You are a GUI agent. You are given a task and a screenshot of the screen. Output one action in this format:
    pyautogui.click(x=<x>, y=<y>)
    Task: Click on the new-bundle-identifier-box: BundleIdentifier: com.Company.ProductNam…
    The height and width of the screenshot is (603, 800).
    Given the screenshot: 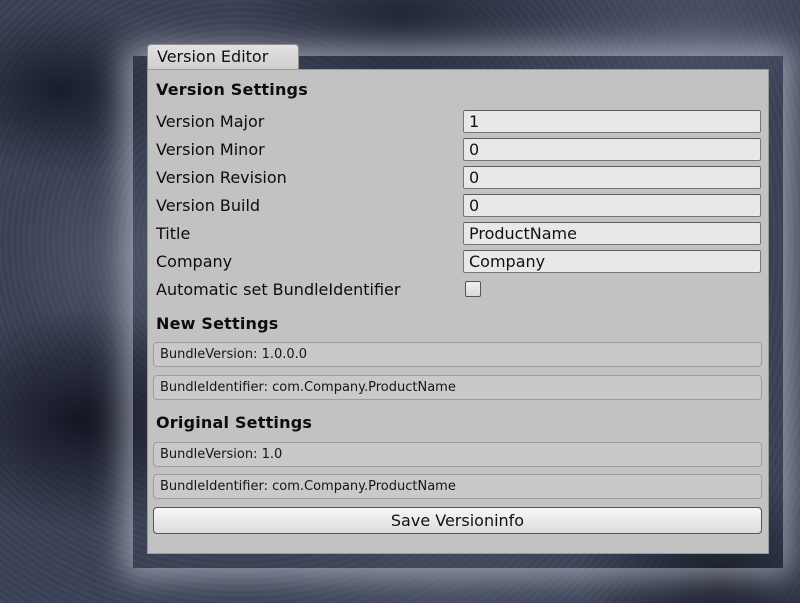 What is the action you would take?
    pyautogui.click(x=457, y=387)
    